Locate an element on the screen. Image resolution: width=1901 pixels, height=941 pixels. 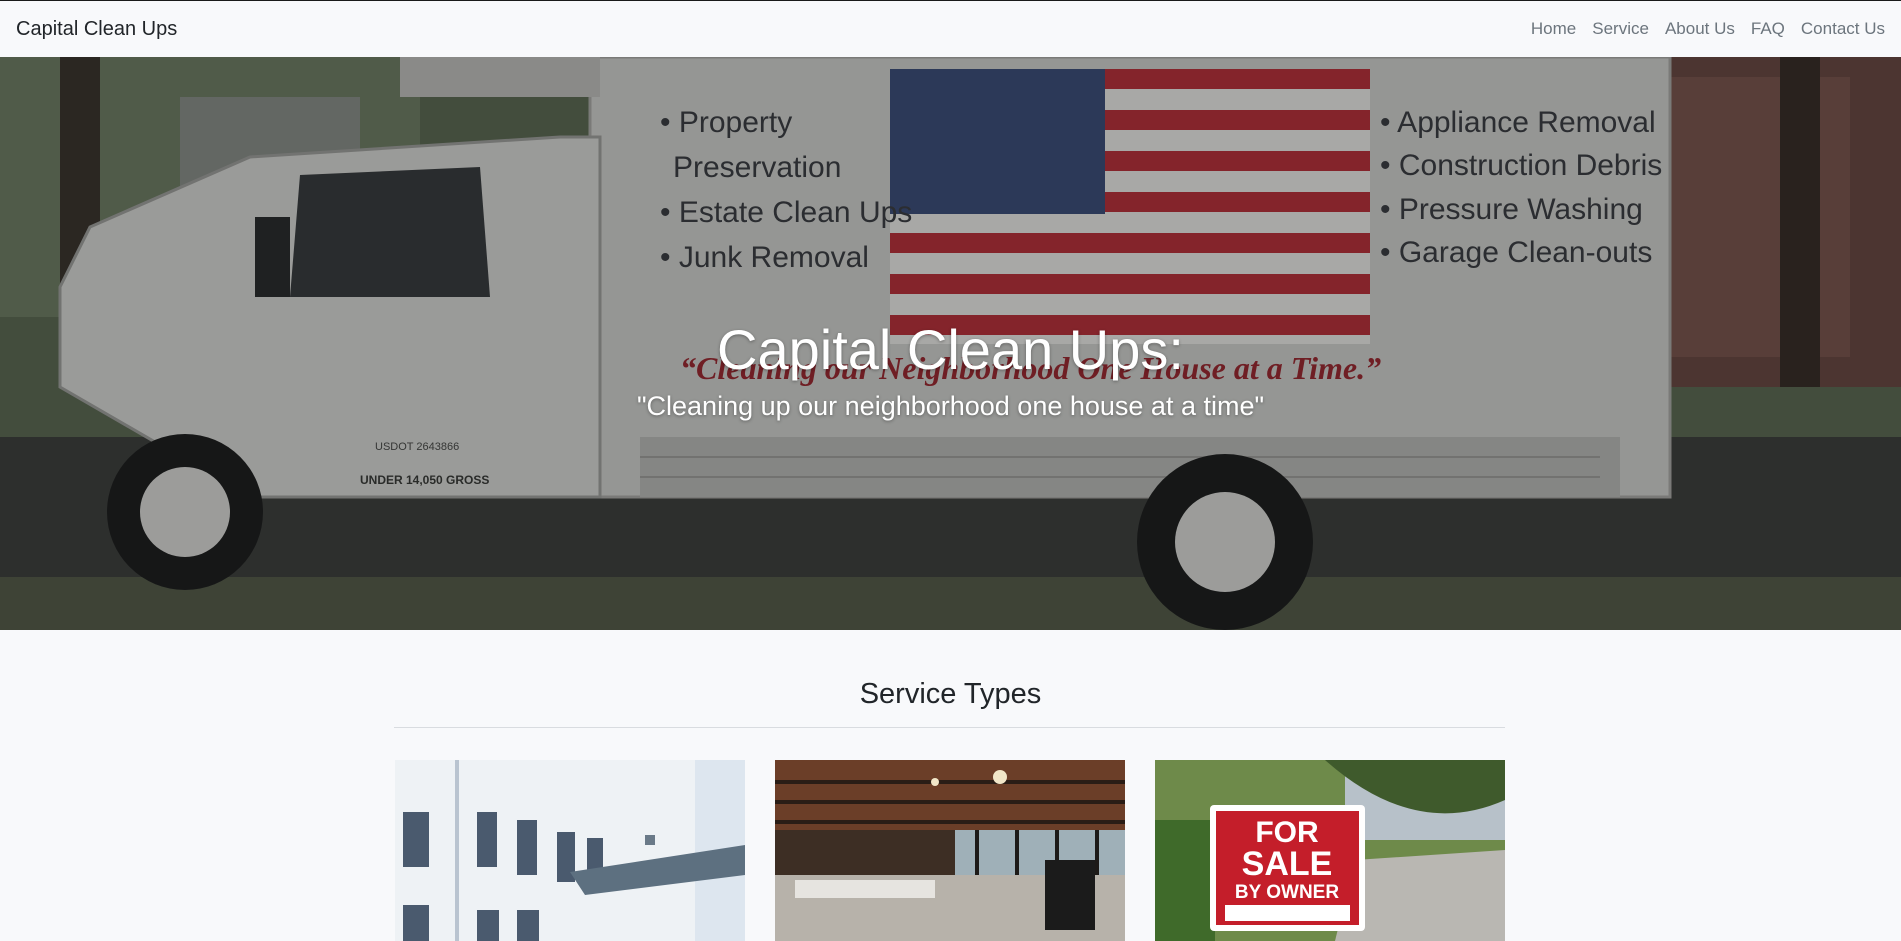
service-card-office is located at coordinates (950, 850).